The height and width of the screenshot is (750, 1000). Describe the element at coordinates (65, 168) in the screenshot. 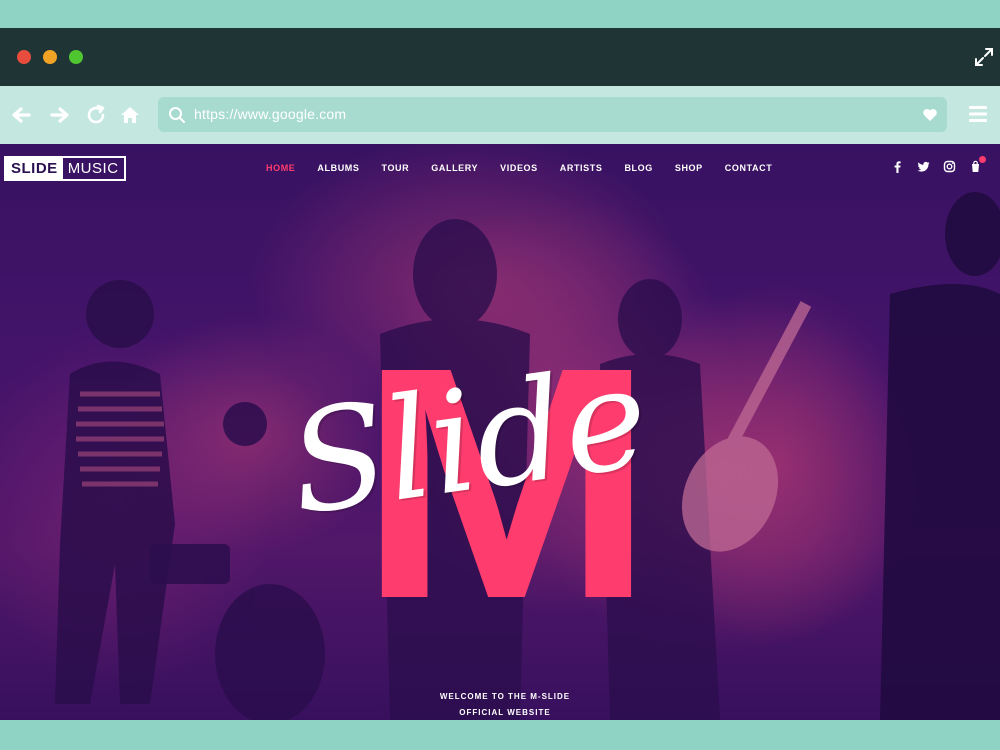

I see `site-logo: SLIDE MUSIC` at that location.